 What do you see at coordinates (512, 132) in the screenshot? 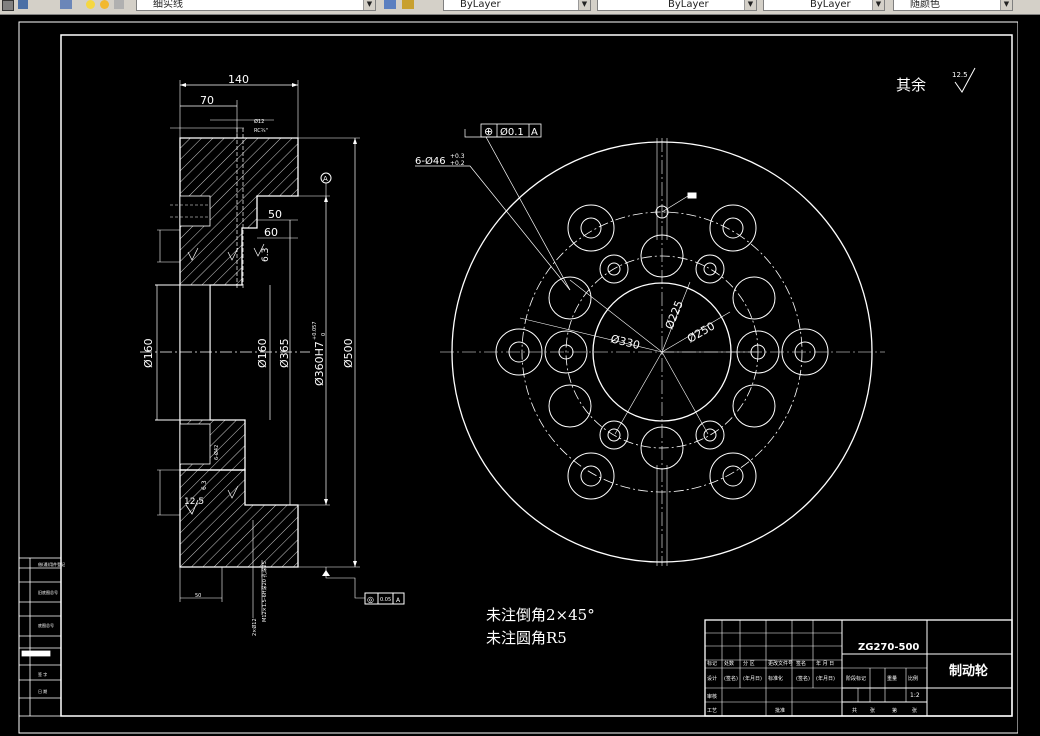
I see `tol-frame-value: Ø0.1` at bounding box center [512, 132].